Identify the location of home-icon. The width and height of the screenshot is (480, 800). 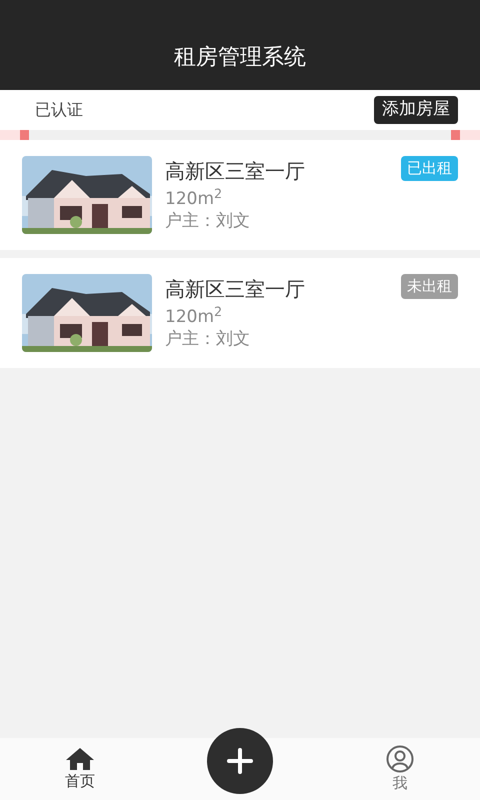
(80, 759).